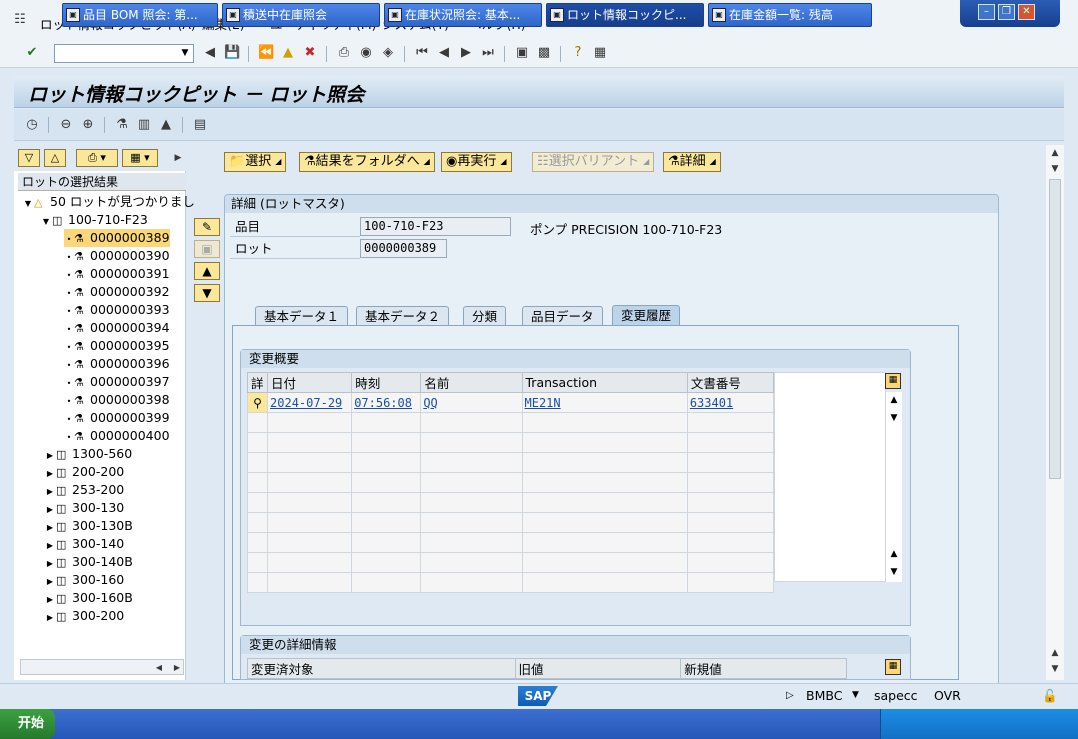  I want to click on print-icon: ⎙, so click(344, 53).